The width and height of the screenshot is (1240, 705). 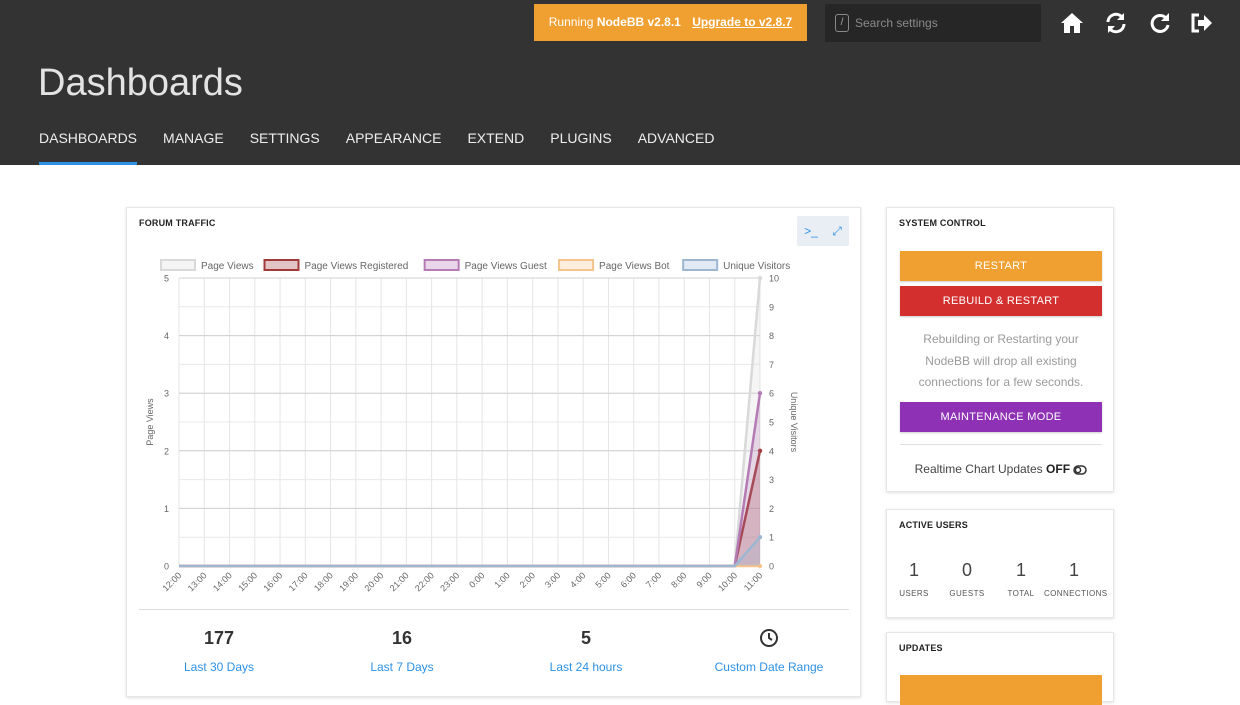 I want to click on guests-count: 0, so click(x=966, y=570).